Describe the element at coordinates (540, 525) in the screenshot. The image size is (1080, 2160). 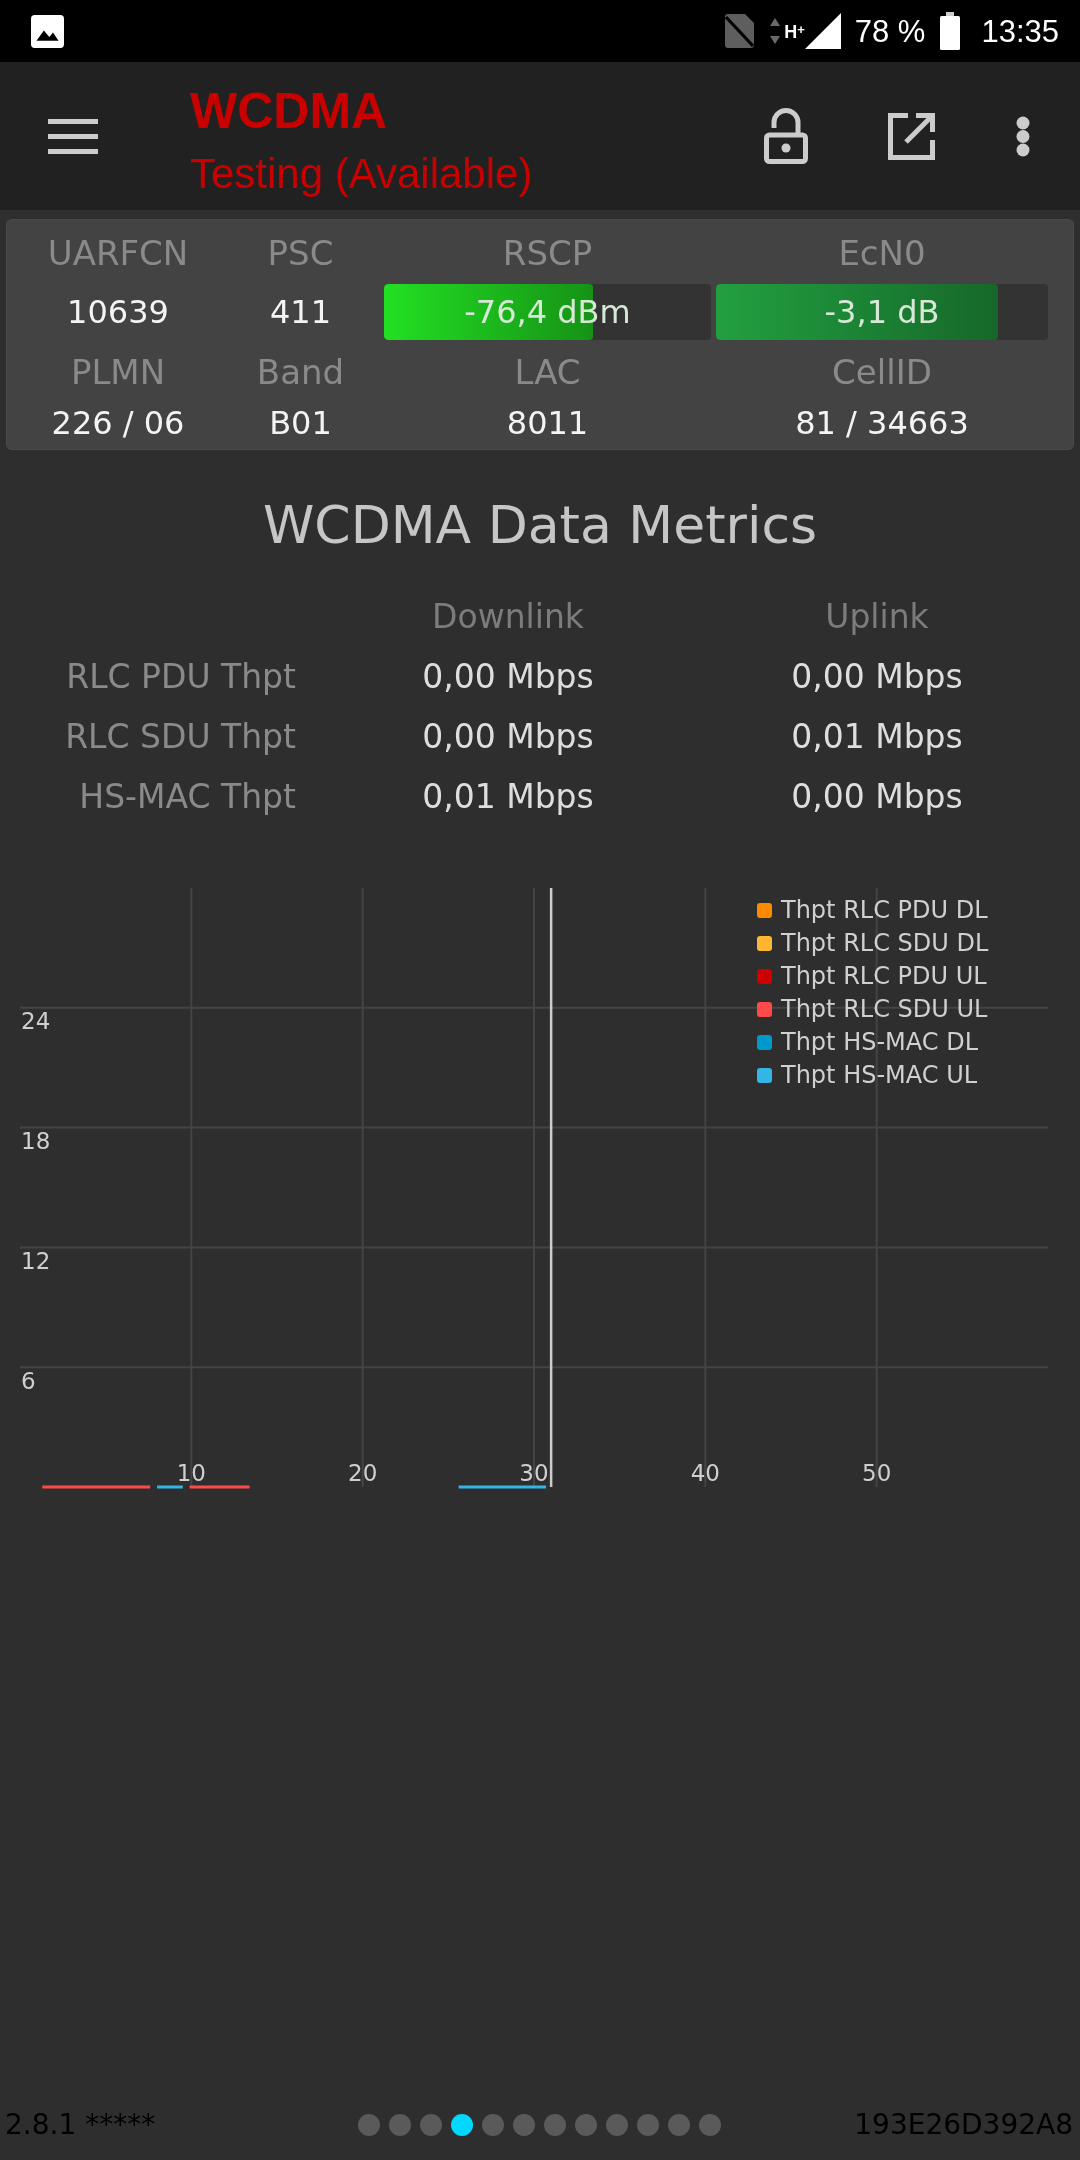
I see `section-title: WCDMA Data Metrics` at that location.